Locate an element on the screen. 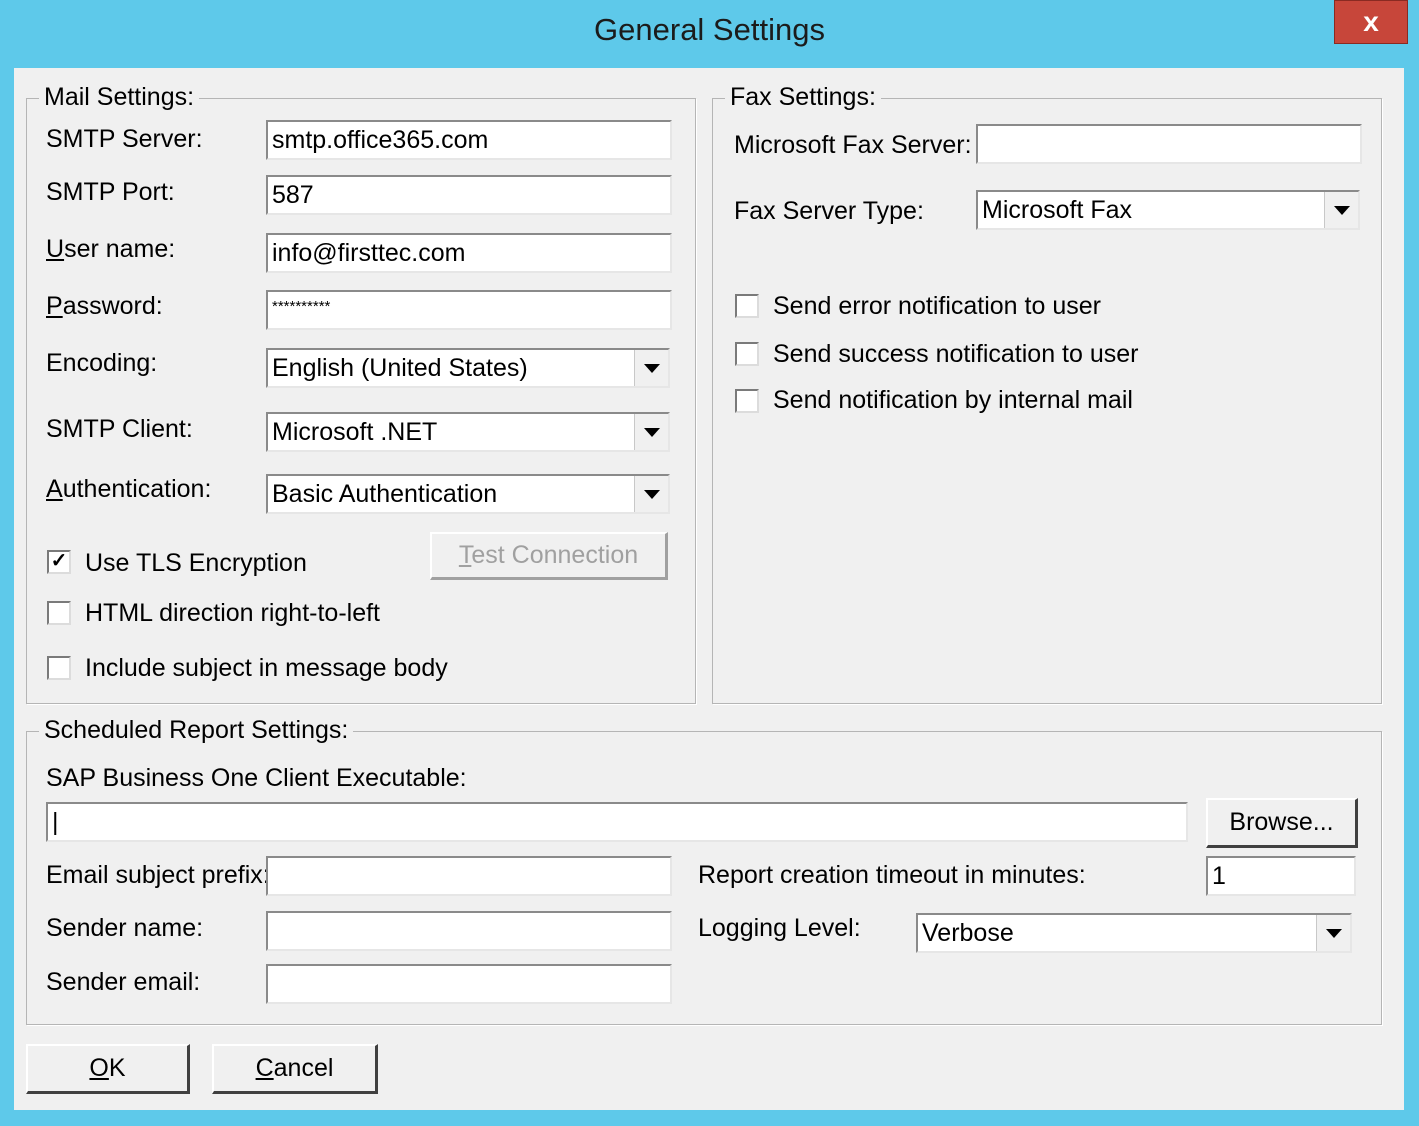 This screenshot has height=1126, width=1419. encoding-label: Encoding: is located at coordinates (102, 363).